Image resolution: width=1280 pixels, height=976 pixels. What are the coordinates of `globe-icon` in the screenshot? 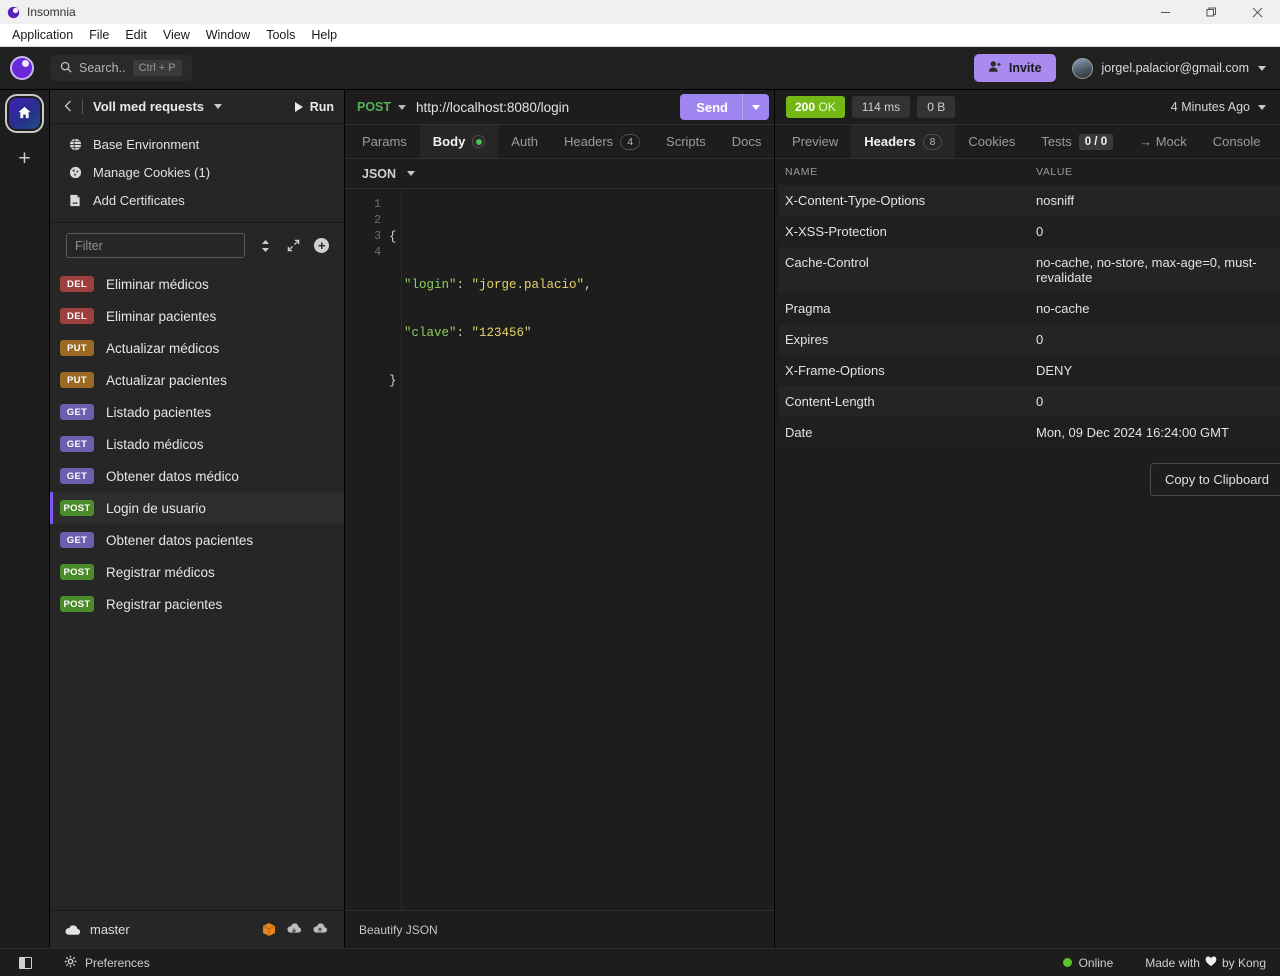 It's located at (75, 144).